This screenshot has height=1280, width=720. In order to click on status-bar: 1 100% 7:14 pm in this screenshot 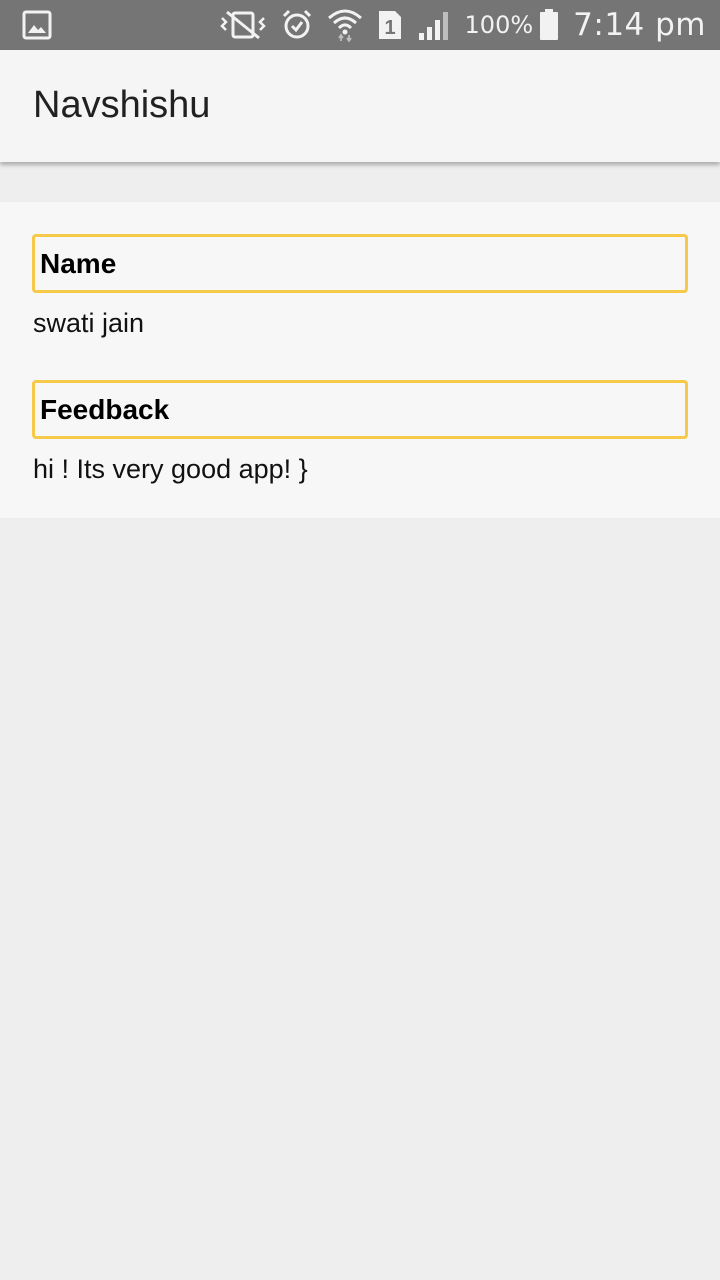, I will do `click(360, 25)`.